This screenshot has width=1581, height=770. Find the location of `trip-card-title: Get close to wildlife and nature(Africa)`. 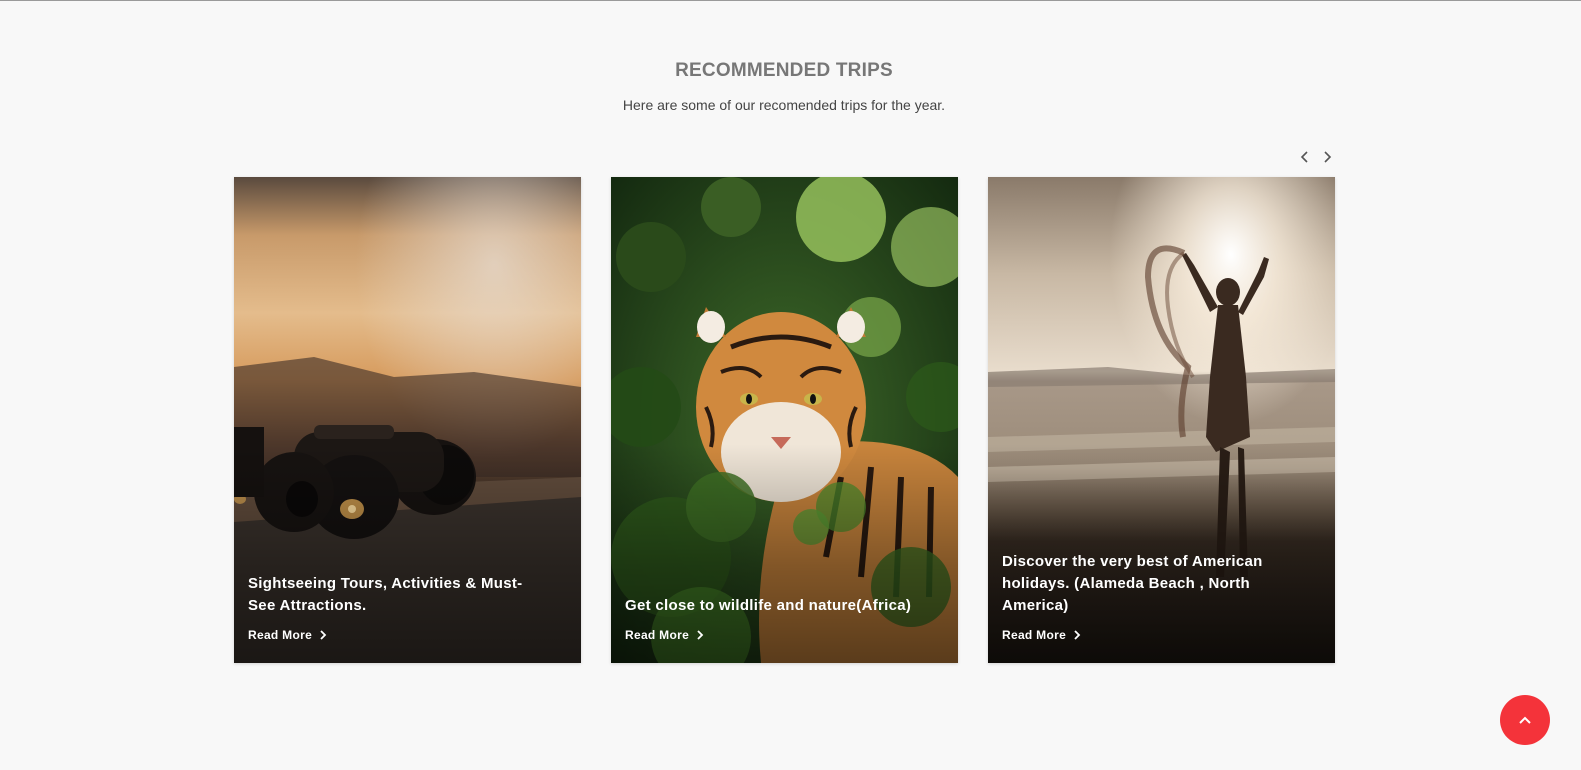

trip-card-title: Get close to wildlife and nature(Africa) is located at coordinates (768, 605).